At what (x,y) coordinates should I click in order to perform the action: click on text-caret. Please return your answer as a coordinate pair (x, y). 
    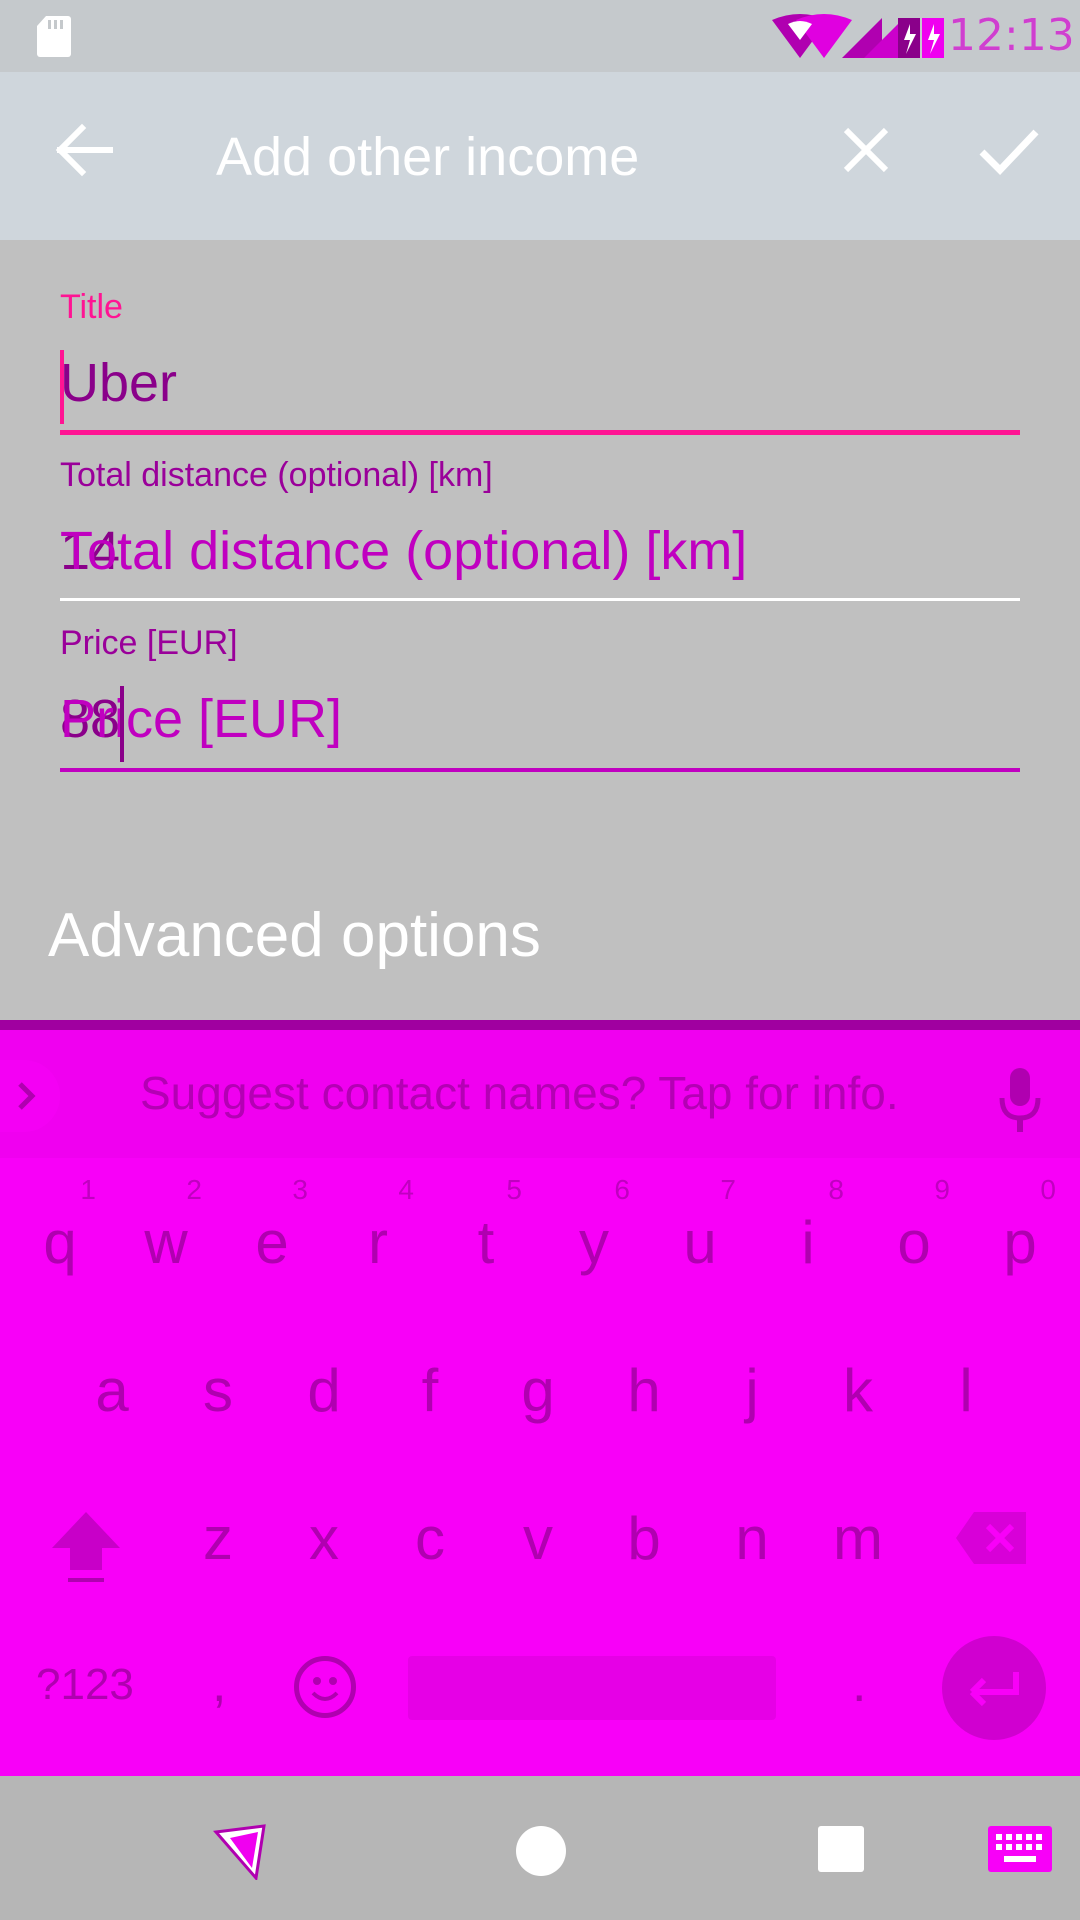
    Looking at the image, I should click on (122, 724).